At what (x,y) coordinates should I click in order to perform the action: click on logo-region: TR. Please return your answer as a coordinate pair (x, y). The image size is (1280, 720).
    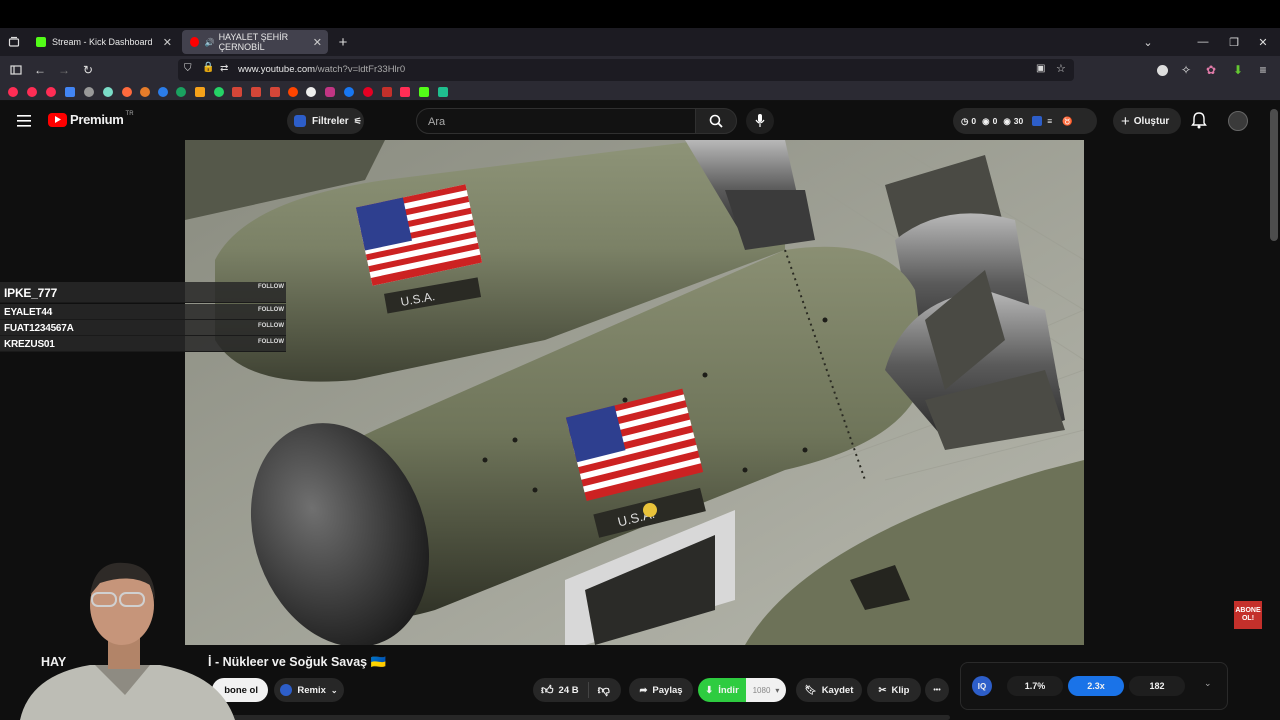
    Looking at the image, I should click on (129, 113).